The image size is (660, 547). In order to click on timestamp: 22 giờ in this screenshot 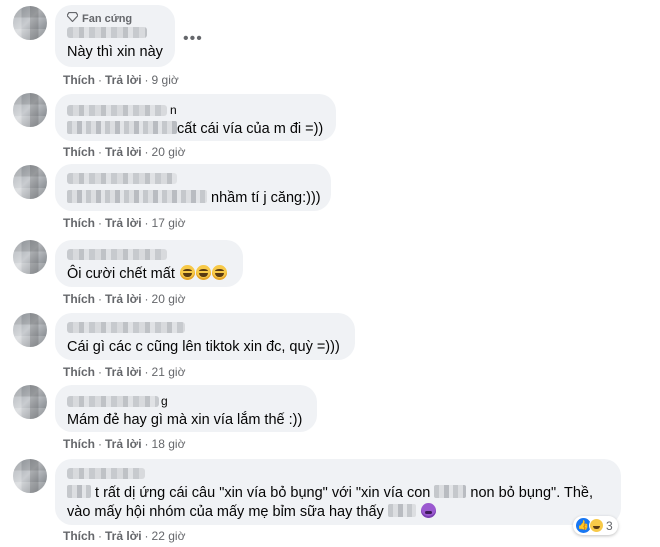, I will do `click(169, 536)`.